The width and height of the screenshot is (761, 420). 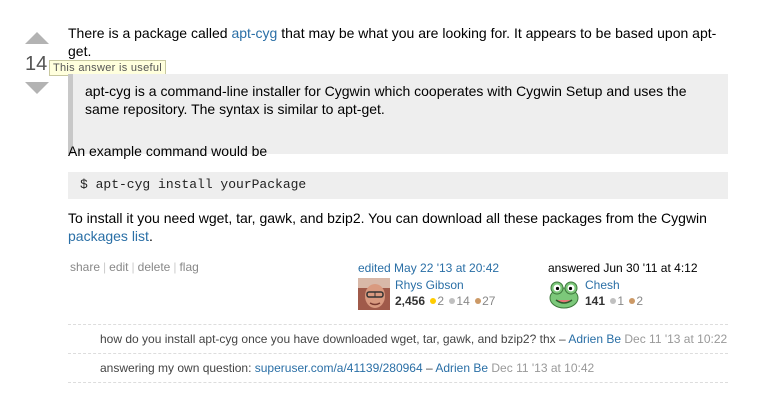 I want to click on gold-badge-icon, so click(x=433, y=301).